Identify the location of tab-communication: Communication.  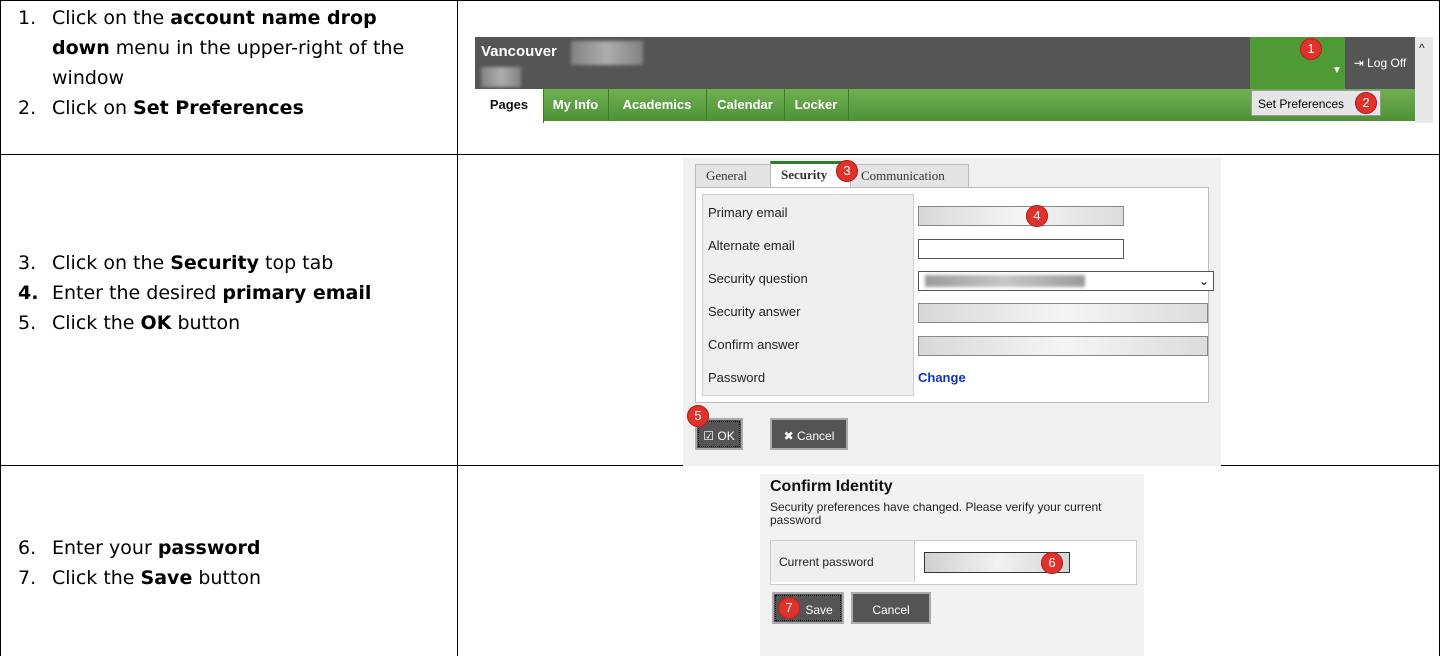
(909, 175).